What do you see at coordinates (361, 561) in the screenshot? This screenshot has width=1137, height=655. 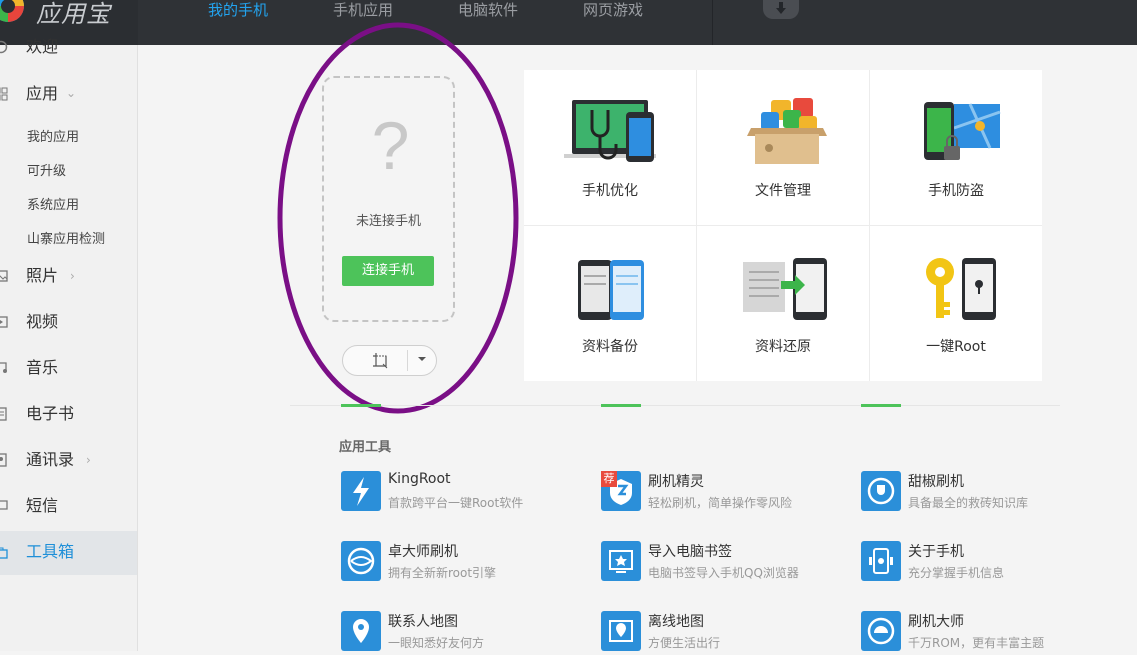 I see `zhuo-master-icon` at bounding box center [361, 561].